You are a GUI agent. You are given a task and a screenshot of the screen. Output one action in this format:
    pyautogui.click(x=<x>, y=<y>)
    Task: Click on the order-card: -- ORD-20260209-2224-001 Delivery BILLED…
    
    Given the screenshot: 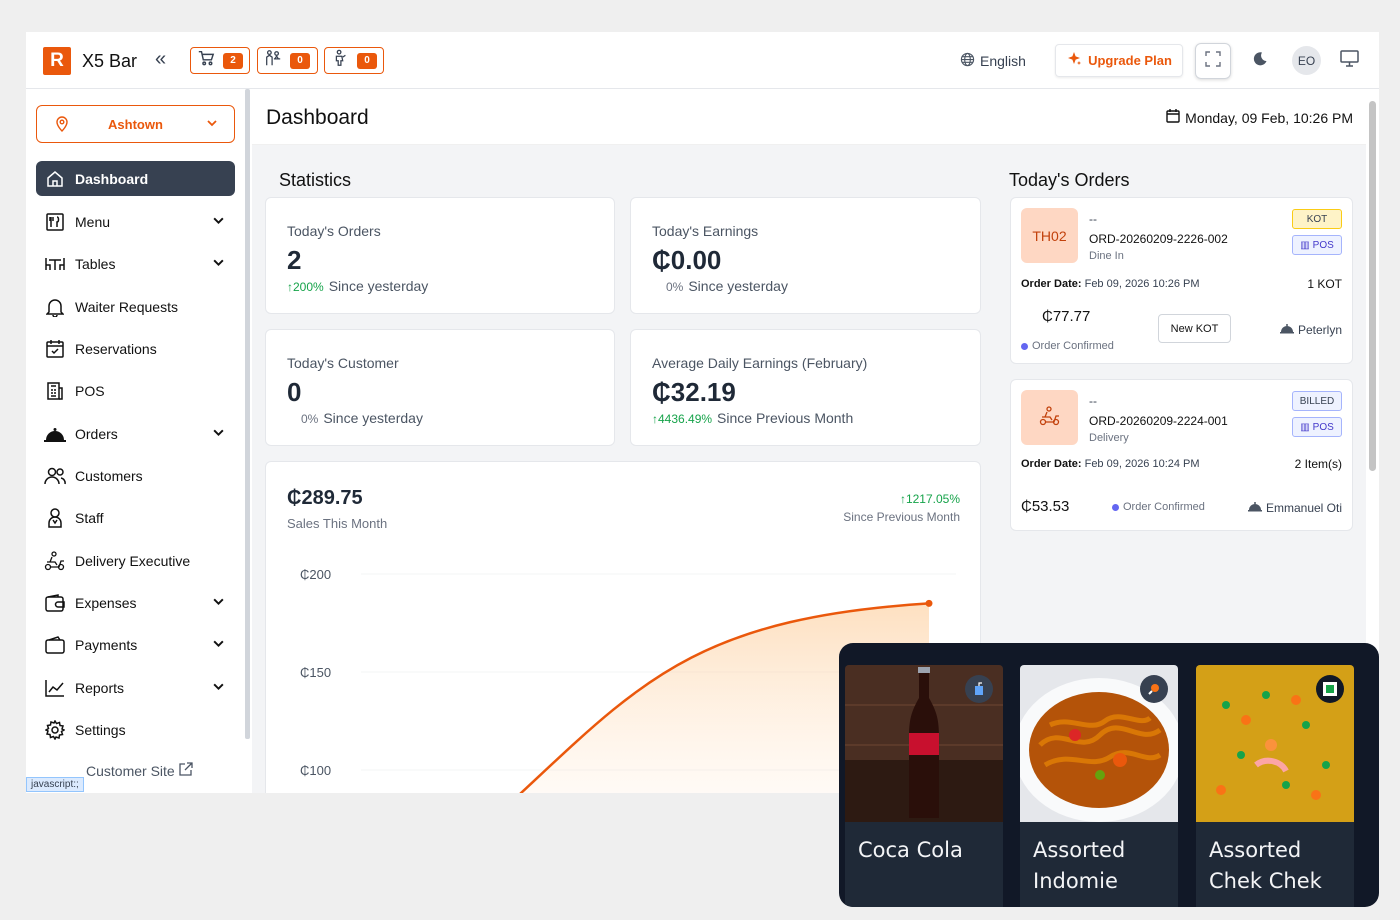 What is the action you would take?
    pyautogui.click(x=1181, y=455)
    